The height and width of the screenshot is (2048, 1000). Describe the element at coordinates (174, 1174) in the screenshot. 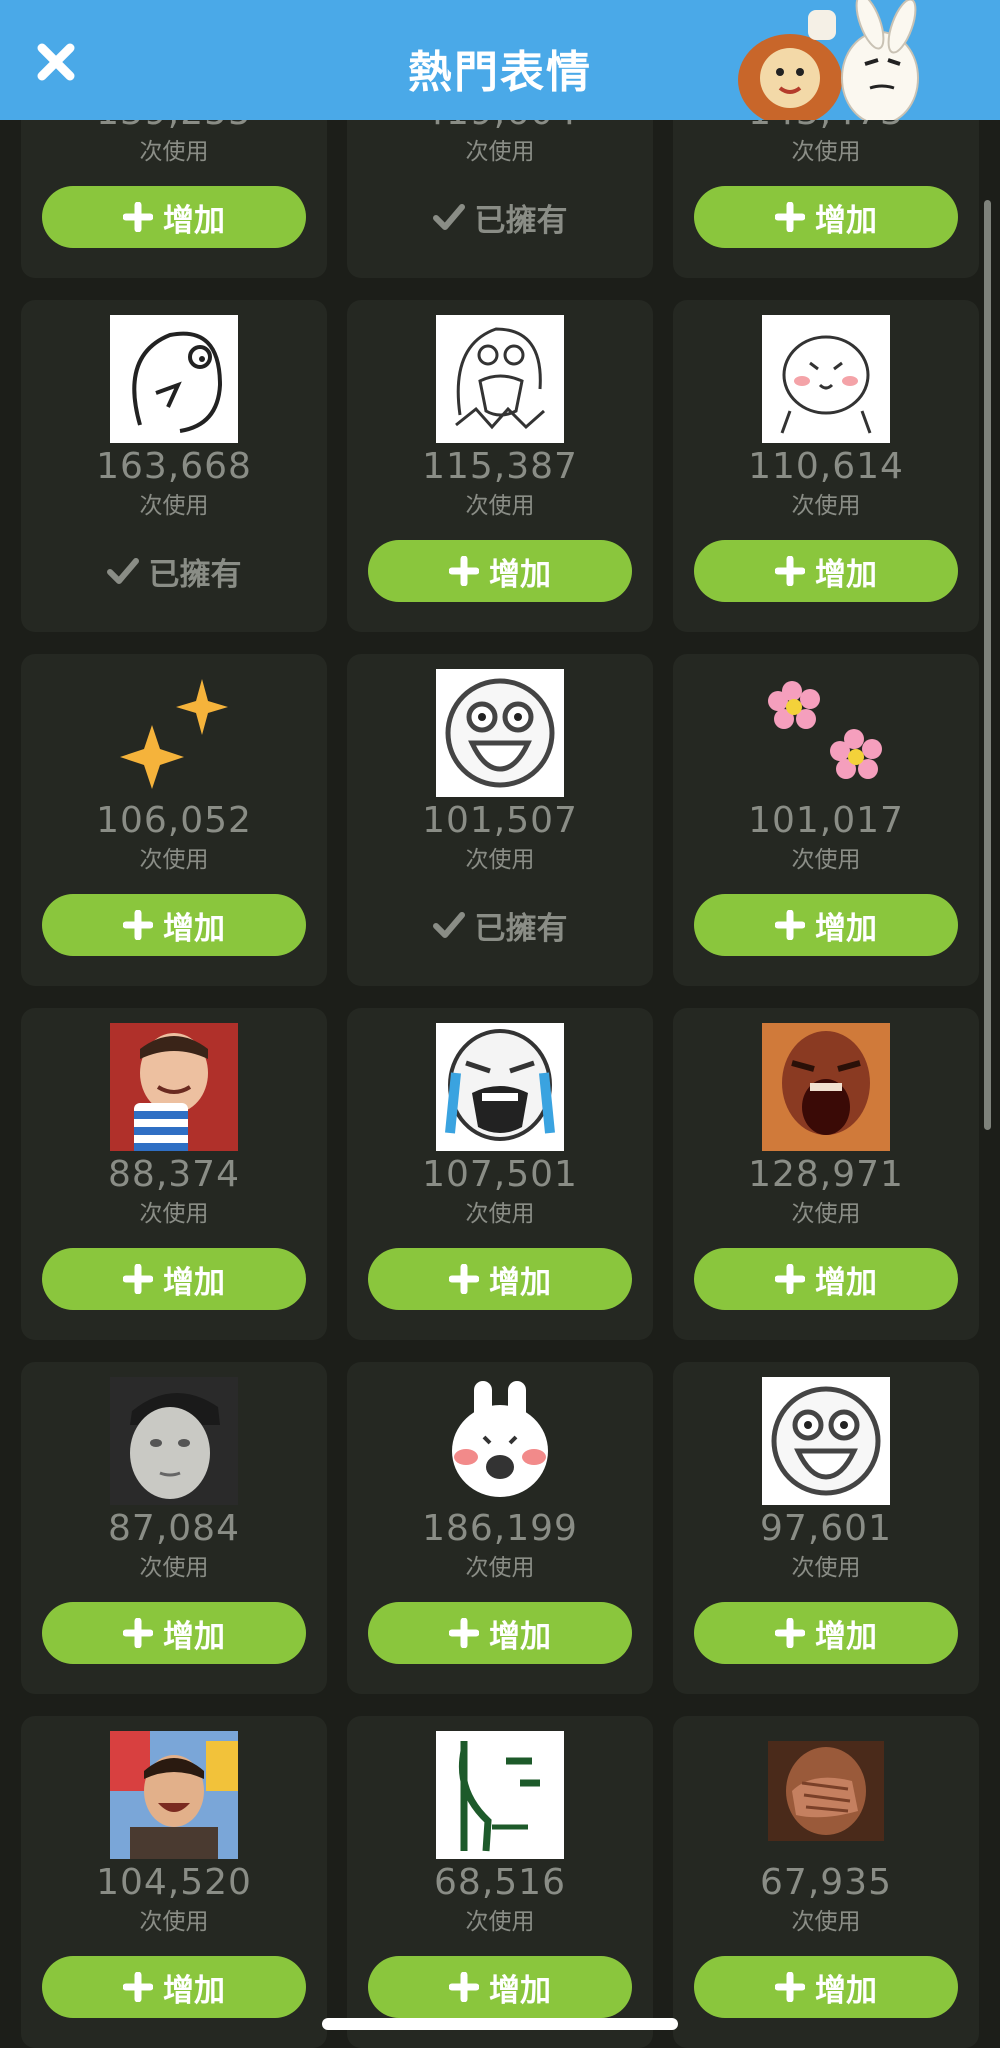

I see `sticker-card: 88,374 次使用 增加` at that location.